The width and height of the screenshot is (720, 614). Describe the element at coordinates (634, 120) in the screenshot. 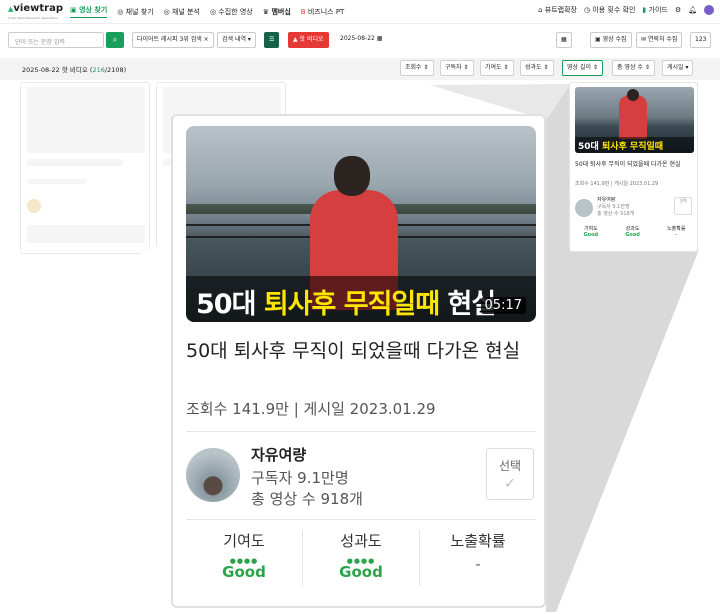

I see `mini-thumbnail: 50대 퇴사후 무직일때` at that location.